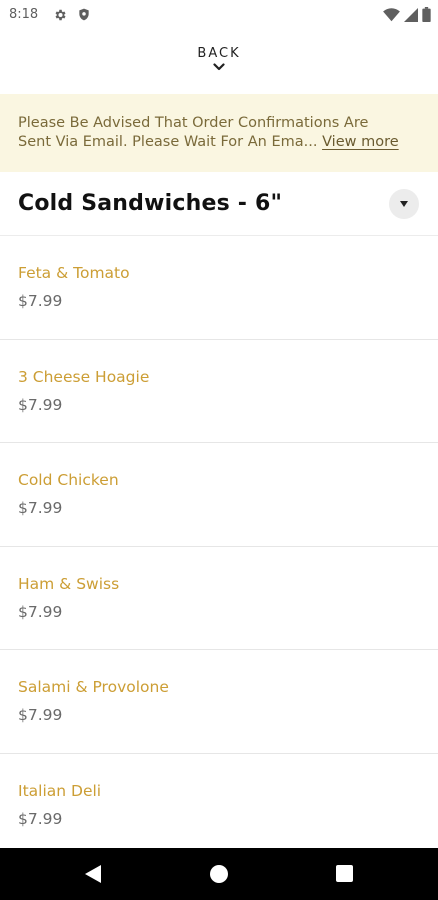 The image size is (438, 900). What do you see at coordinates (411, 14) in the screenshot?
I see `signal-icon` at bounding box center [411, 14].